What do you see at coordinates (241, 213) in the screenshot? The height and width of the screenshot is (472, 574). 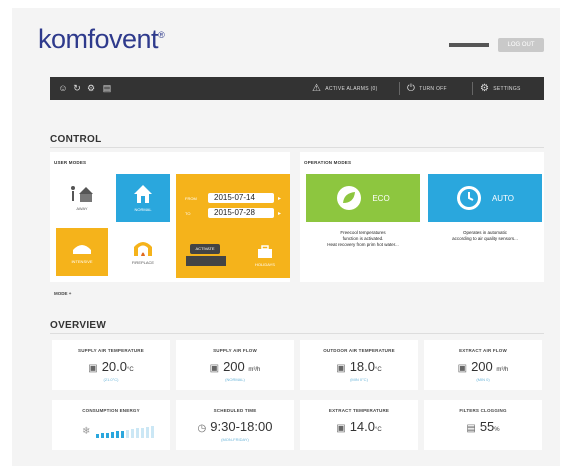 I see `to-date-field: 2015-07-28` at bounding box center [241, 213].